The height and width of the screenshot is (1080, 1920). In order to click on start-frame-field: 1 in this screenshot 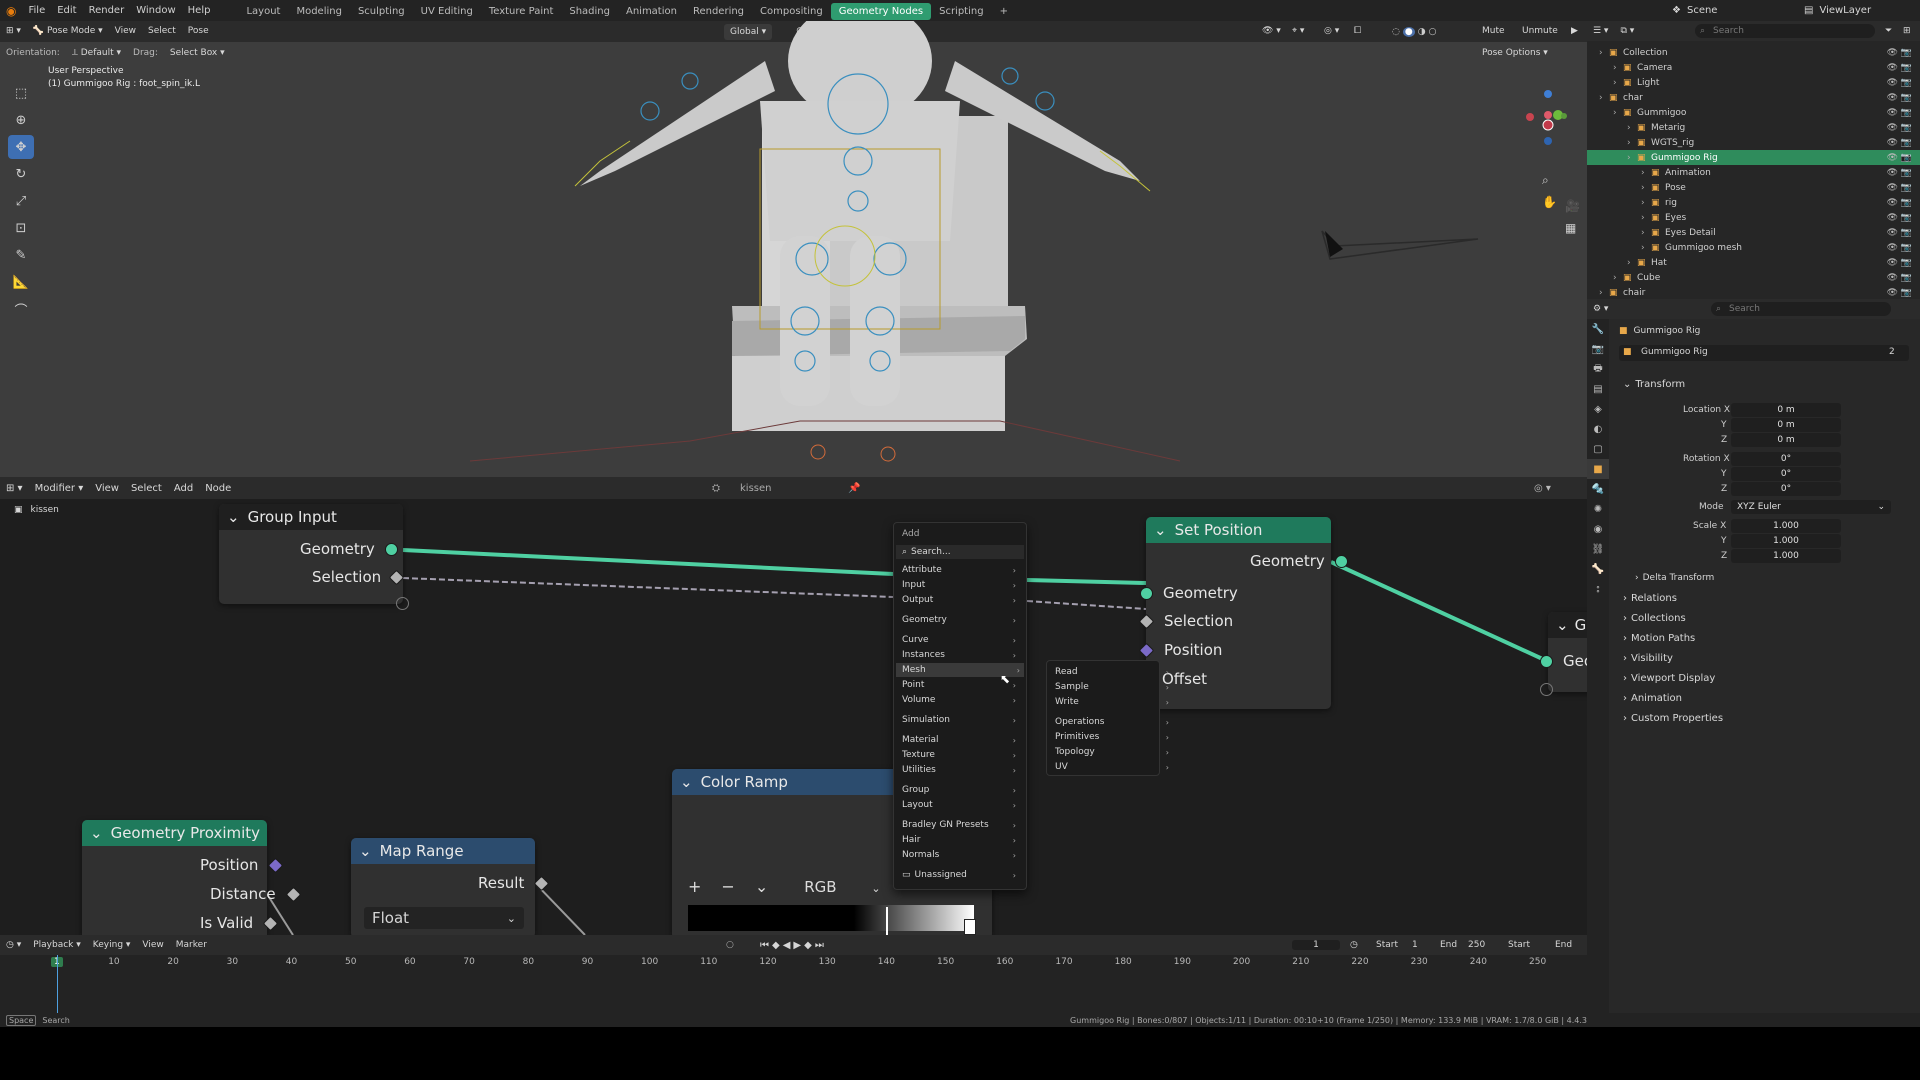, I will do `click(1415, 945)`.